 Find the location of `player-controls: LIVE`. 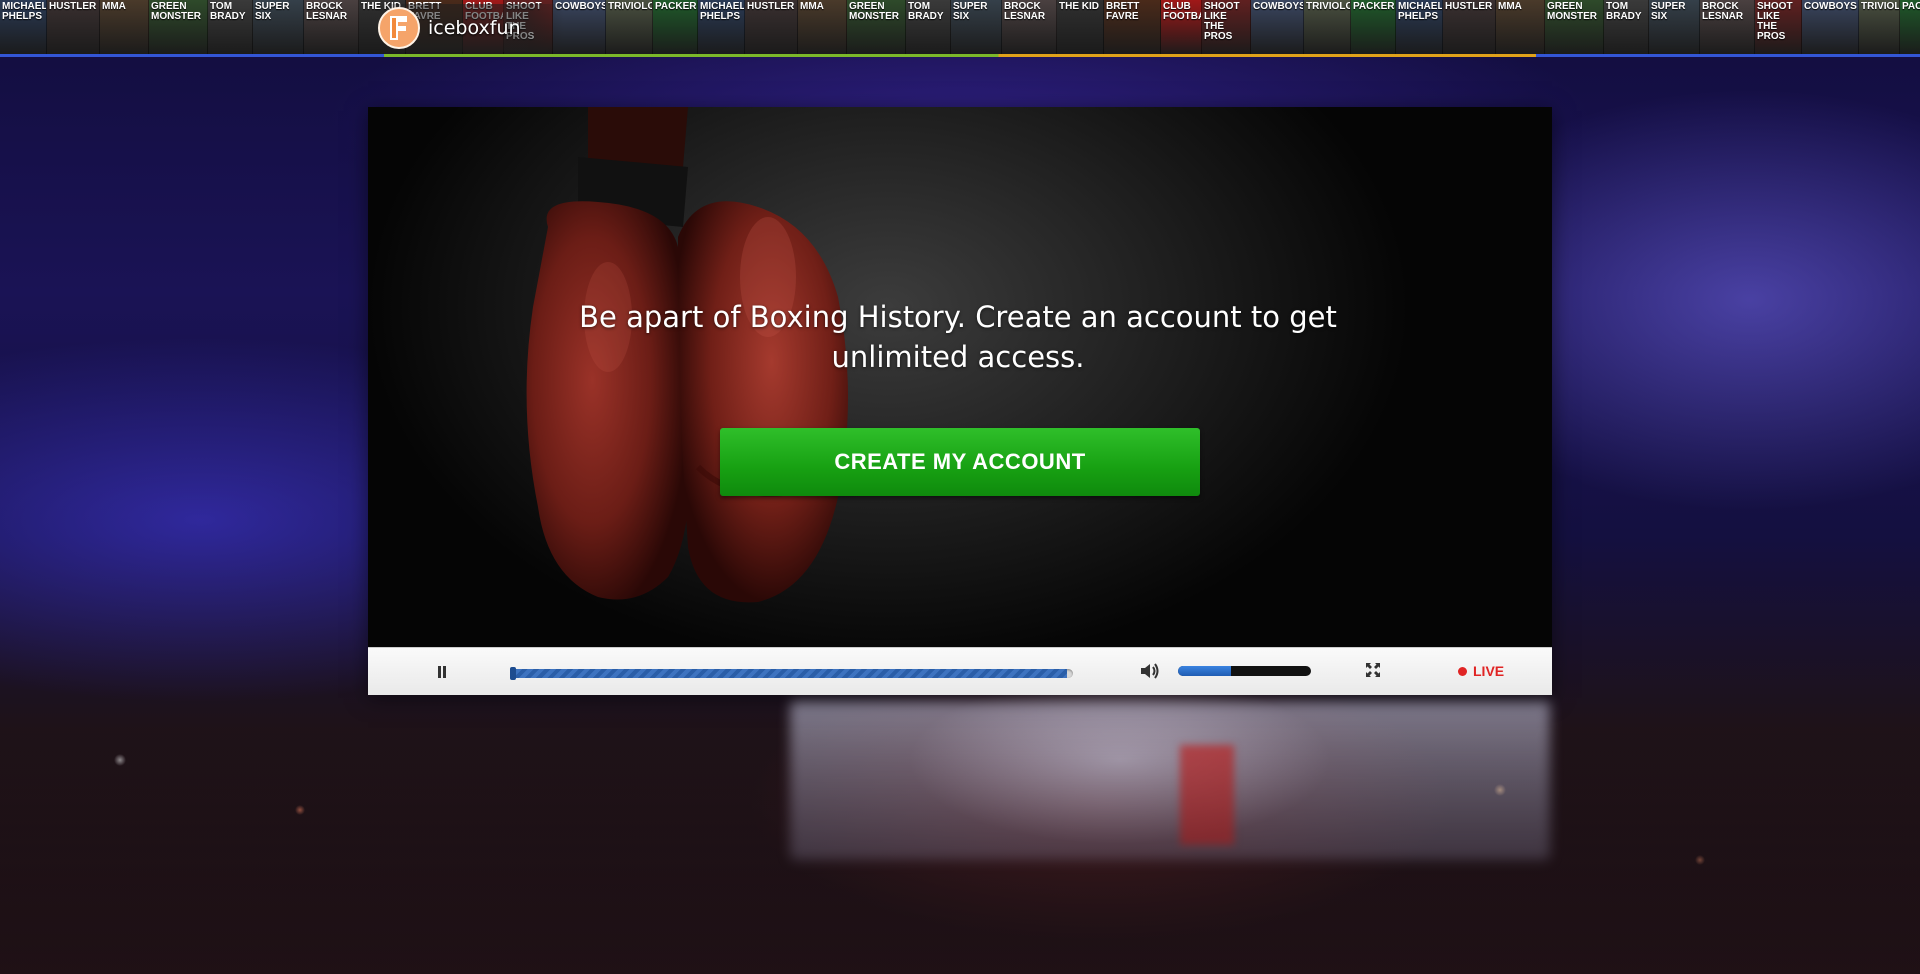

player-controls: LIVE is located at coordinates (960, 671).